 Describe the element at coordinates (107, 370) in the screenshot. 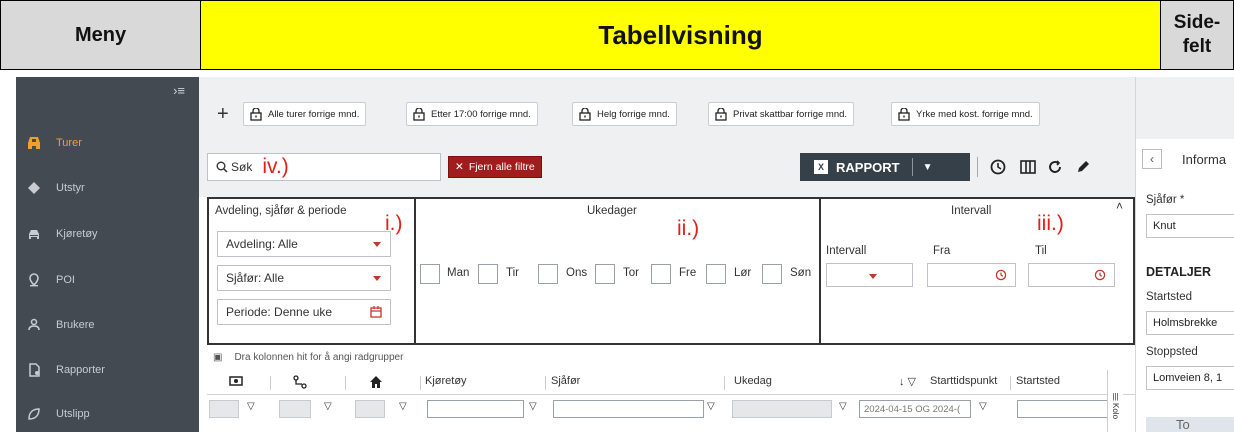

I see `sidebar-item-rapporter: Rapporter` at that location.